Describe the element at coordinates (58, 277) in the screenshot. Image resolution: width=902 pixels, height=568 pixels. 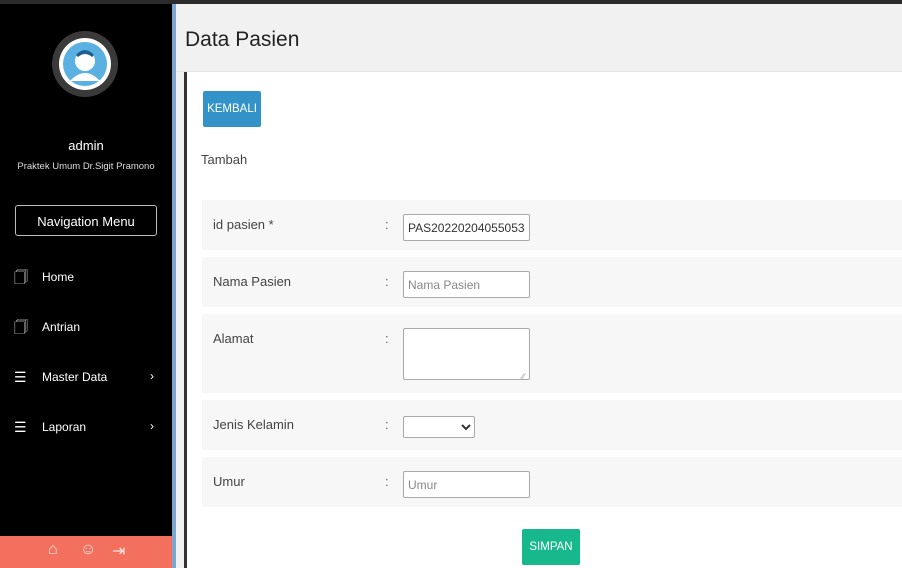
I see `sidebar-item-label: Home` at that location.